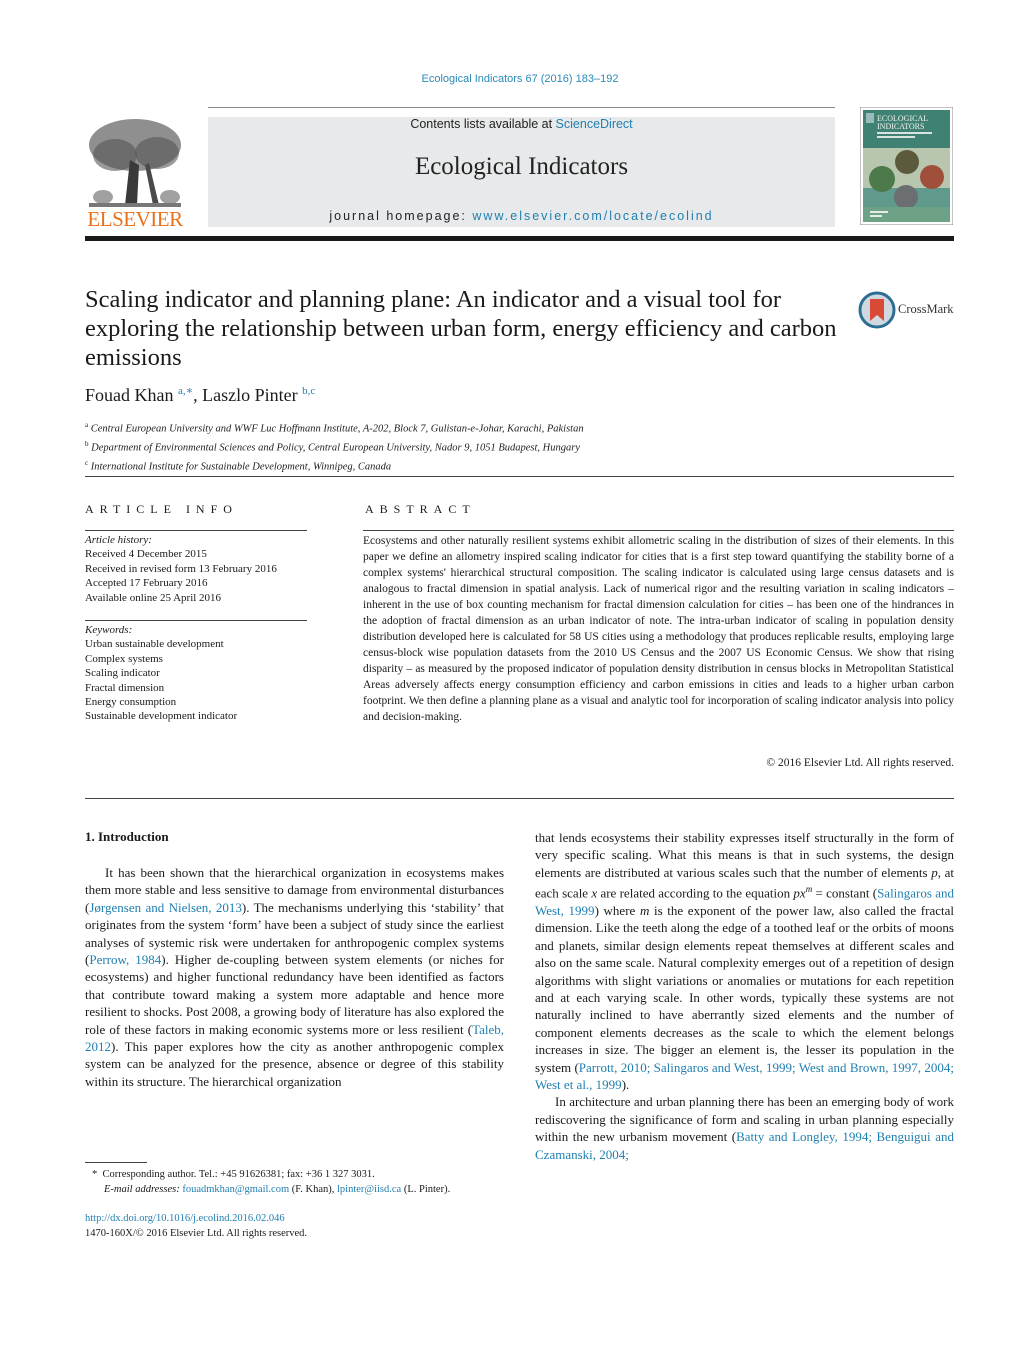 Image resolution: width=1020 pixels, height=1351 pixels. I want to click on header-thick-rule, so click(519, 238).